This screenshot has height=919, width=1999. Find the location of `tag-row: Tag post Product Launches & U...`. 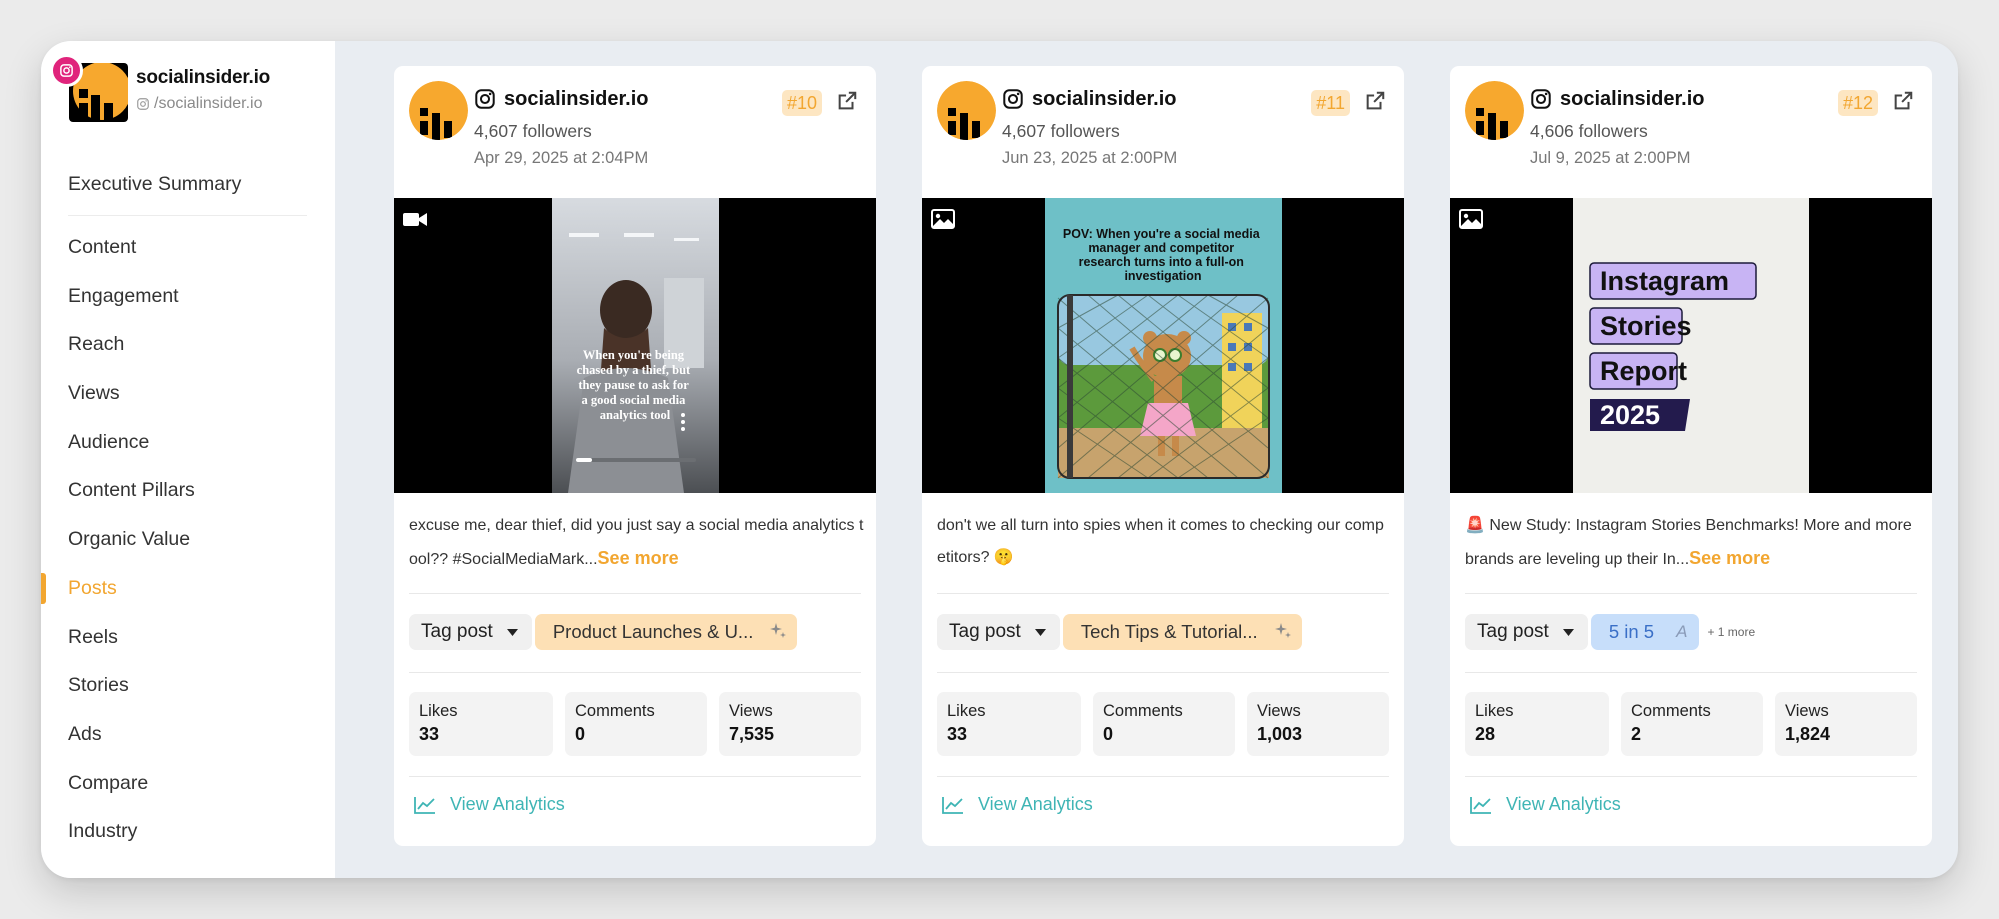

tag-row: Tag post Product Launches & U... is located at coordinates (603, 632).